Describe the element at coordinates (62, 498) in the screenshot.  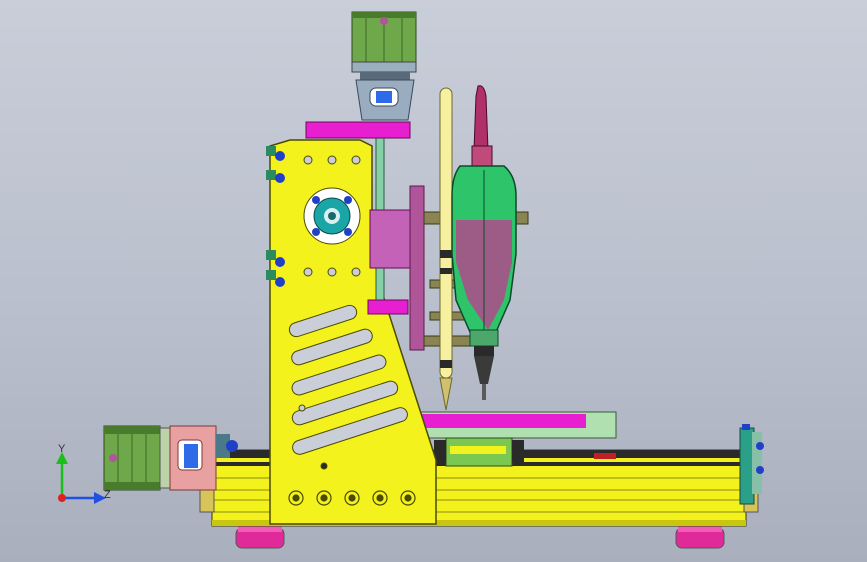
I see `x-axis-dot` at that location.